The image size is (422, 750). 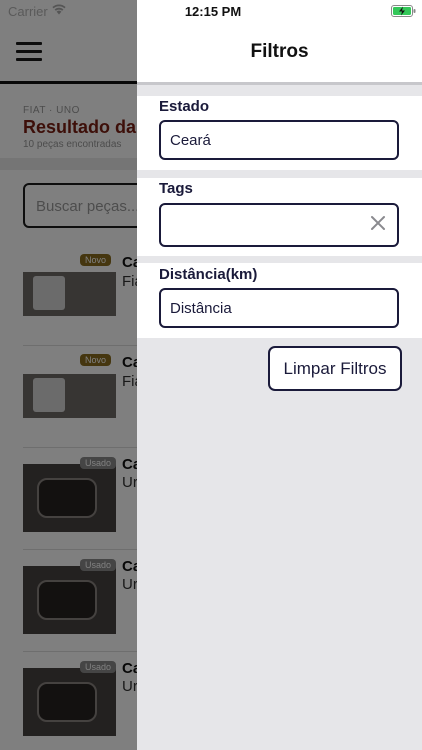 I want to click on estado-field: Ceará, so click(x=279, y=140).